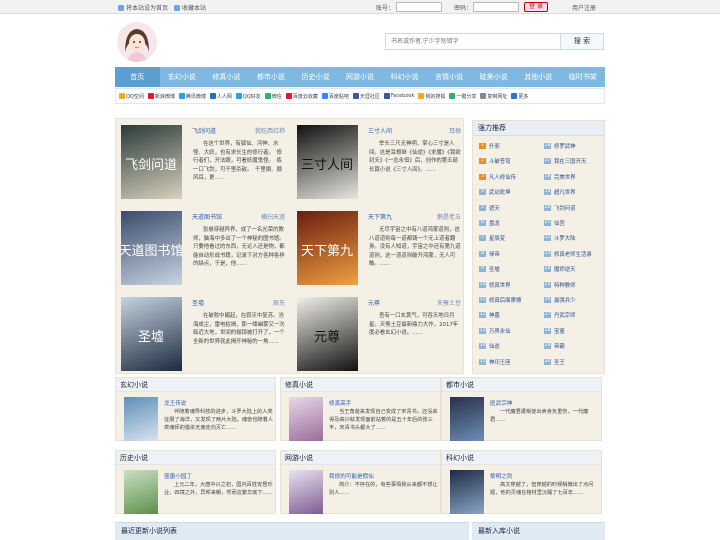  I want to click on share-9: Facebook, so click(398, 96).